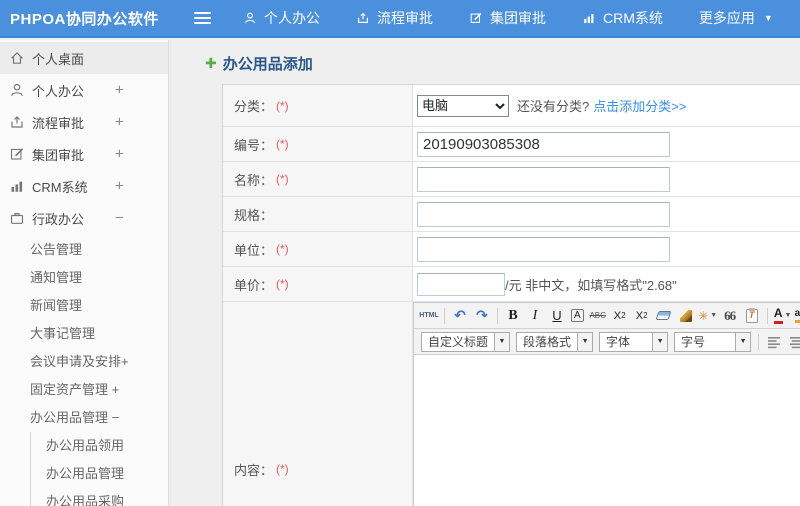  I want to click on sidebar-item-supplies-manage: 办公用品管理, so click(84, 472).